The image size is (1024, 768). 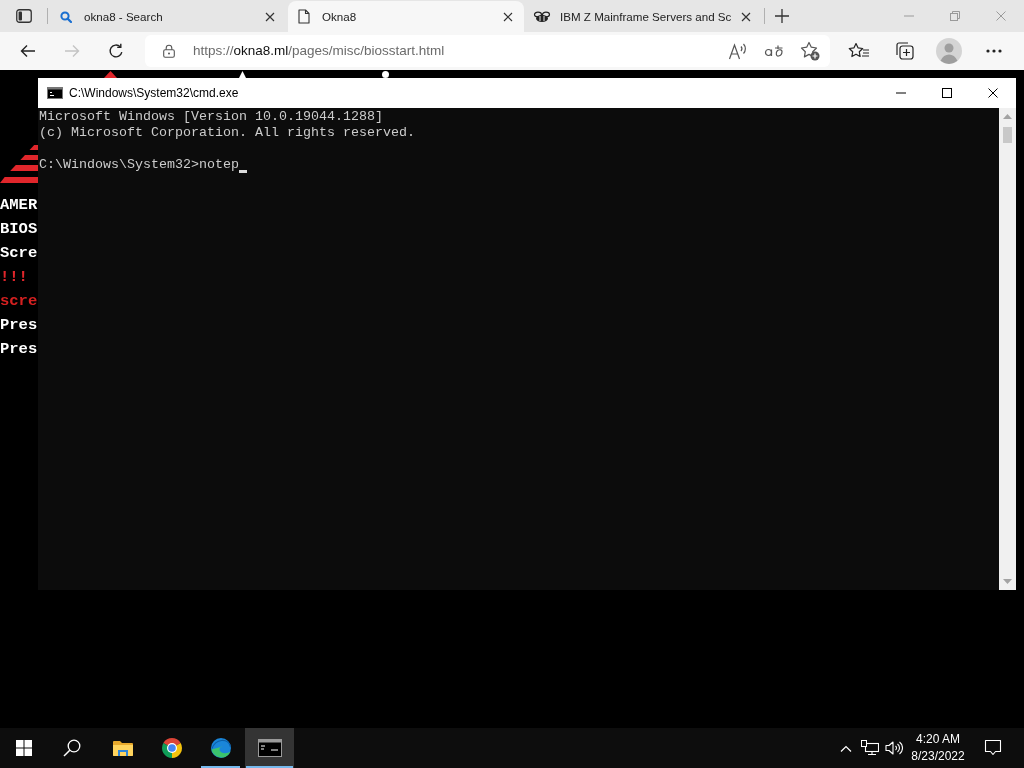 What do you see at coordinates (168, 16) in the screenshot?
I see `browser-tab: okna8 - Search` at bounding box center [168, 16].